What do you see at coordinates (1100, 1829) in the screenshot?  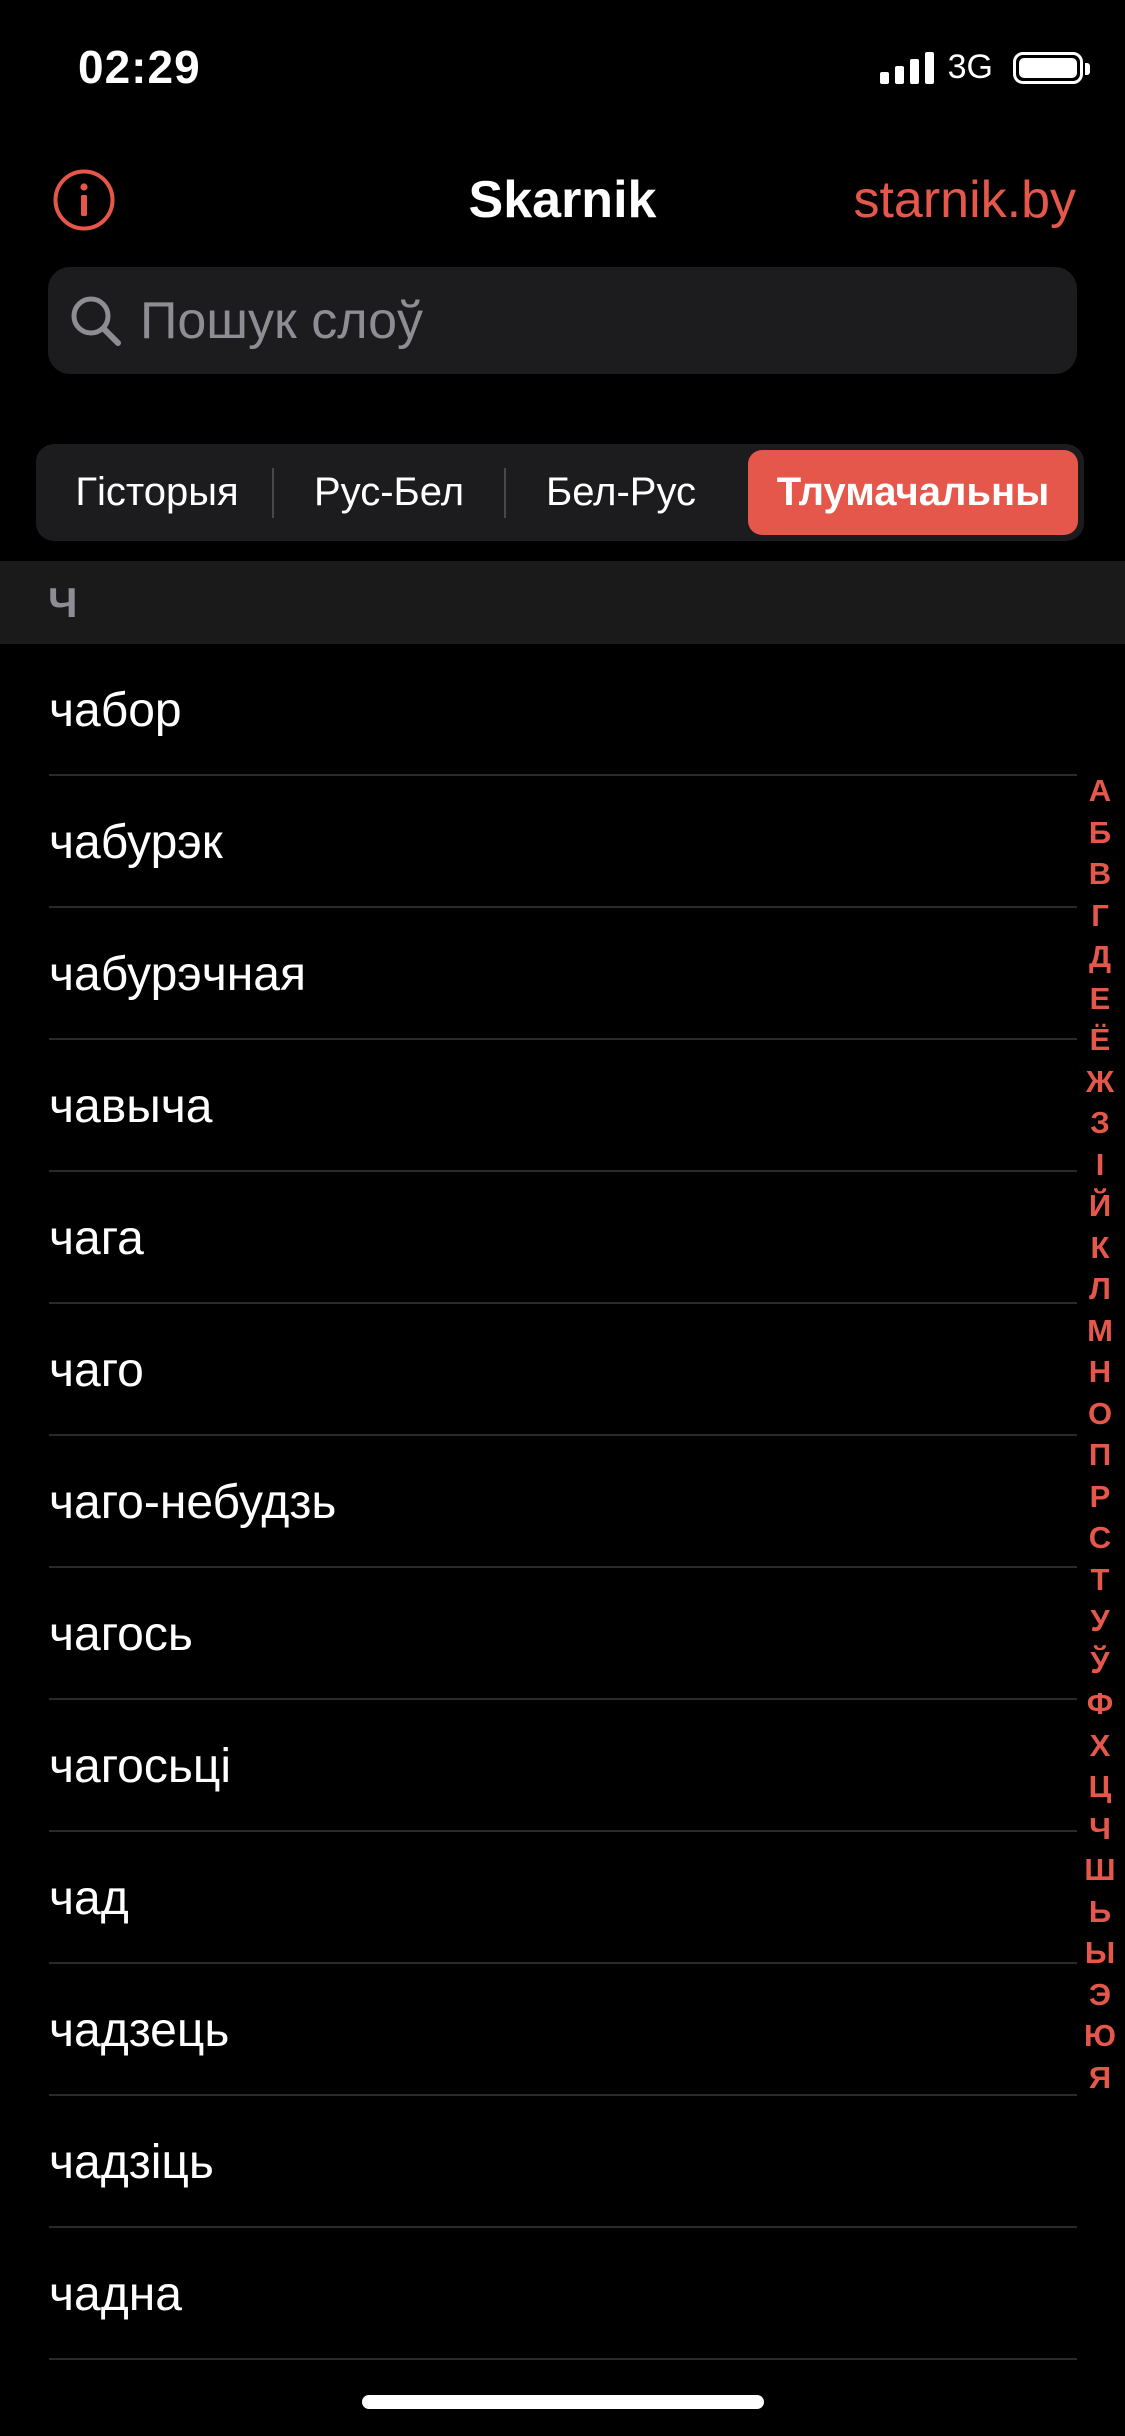 I see `index-letter: Ч` at bounding box center [1100, 1829].